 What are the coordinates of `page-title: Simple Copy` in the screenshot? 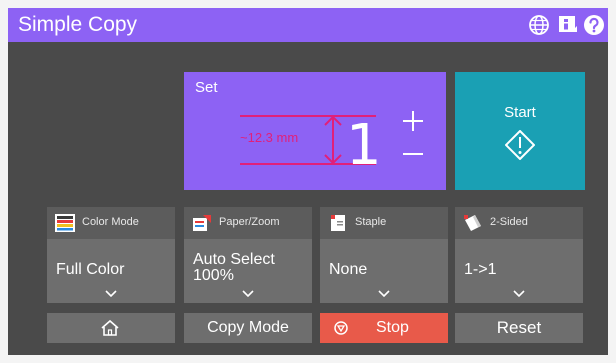 It's located at (78, 24).